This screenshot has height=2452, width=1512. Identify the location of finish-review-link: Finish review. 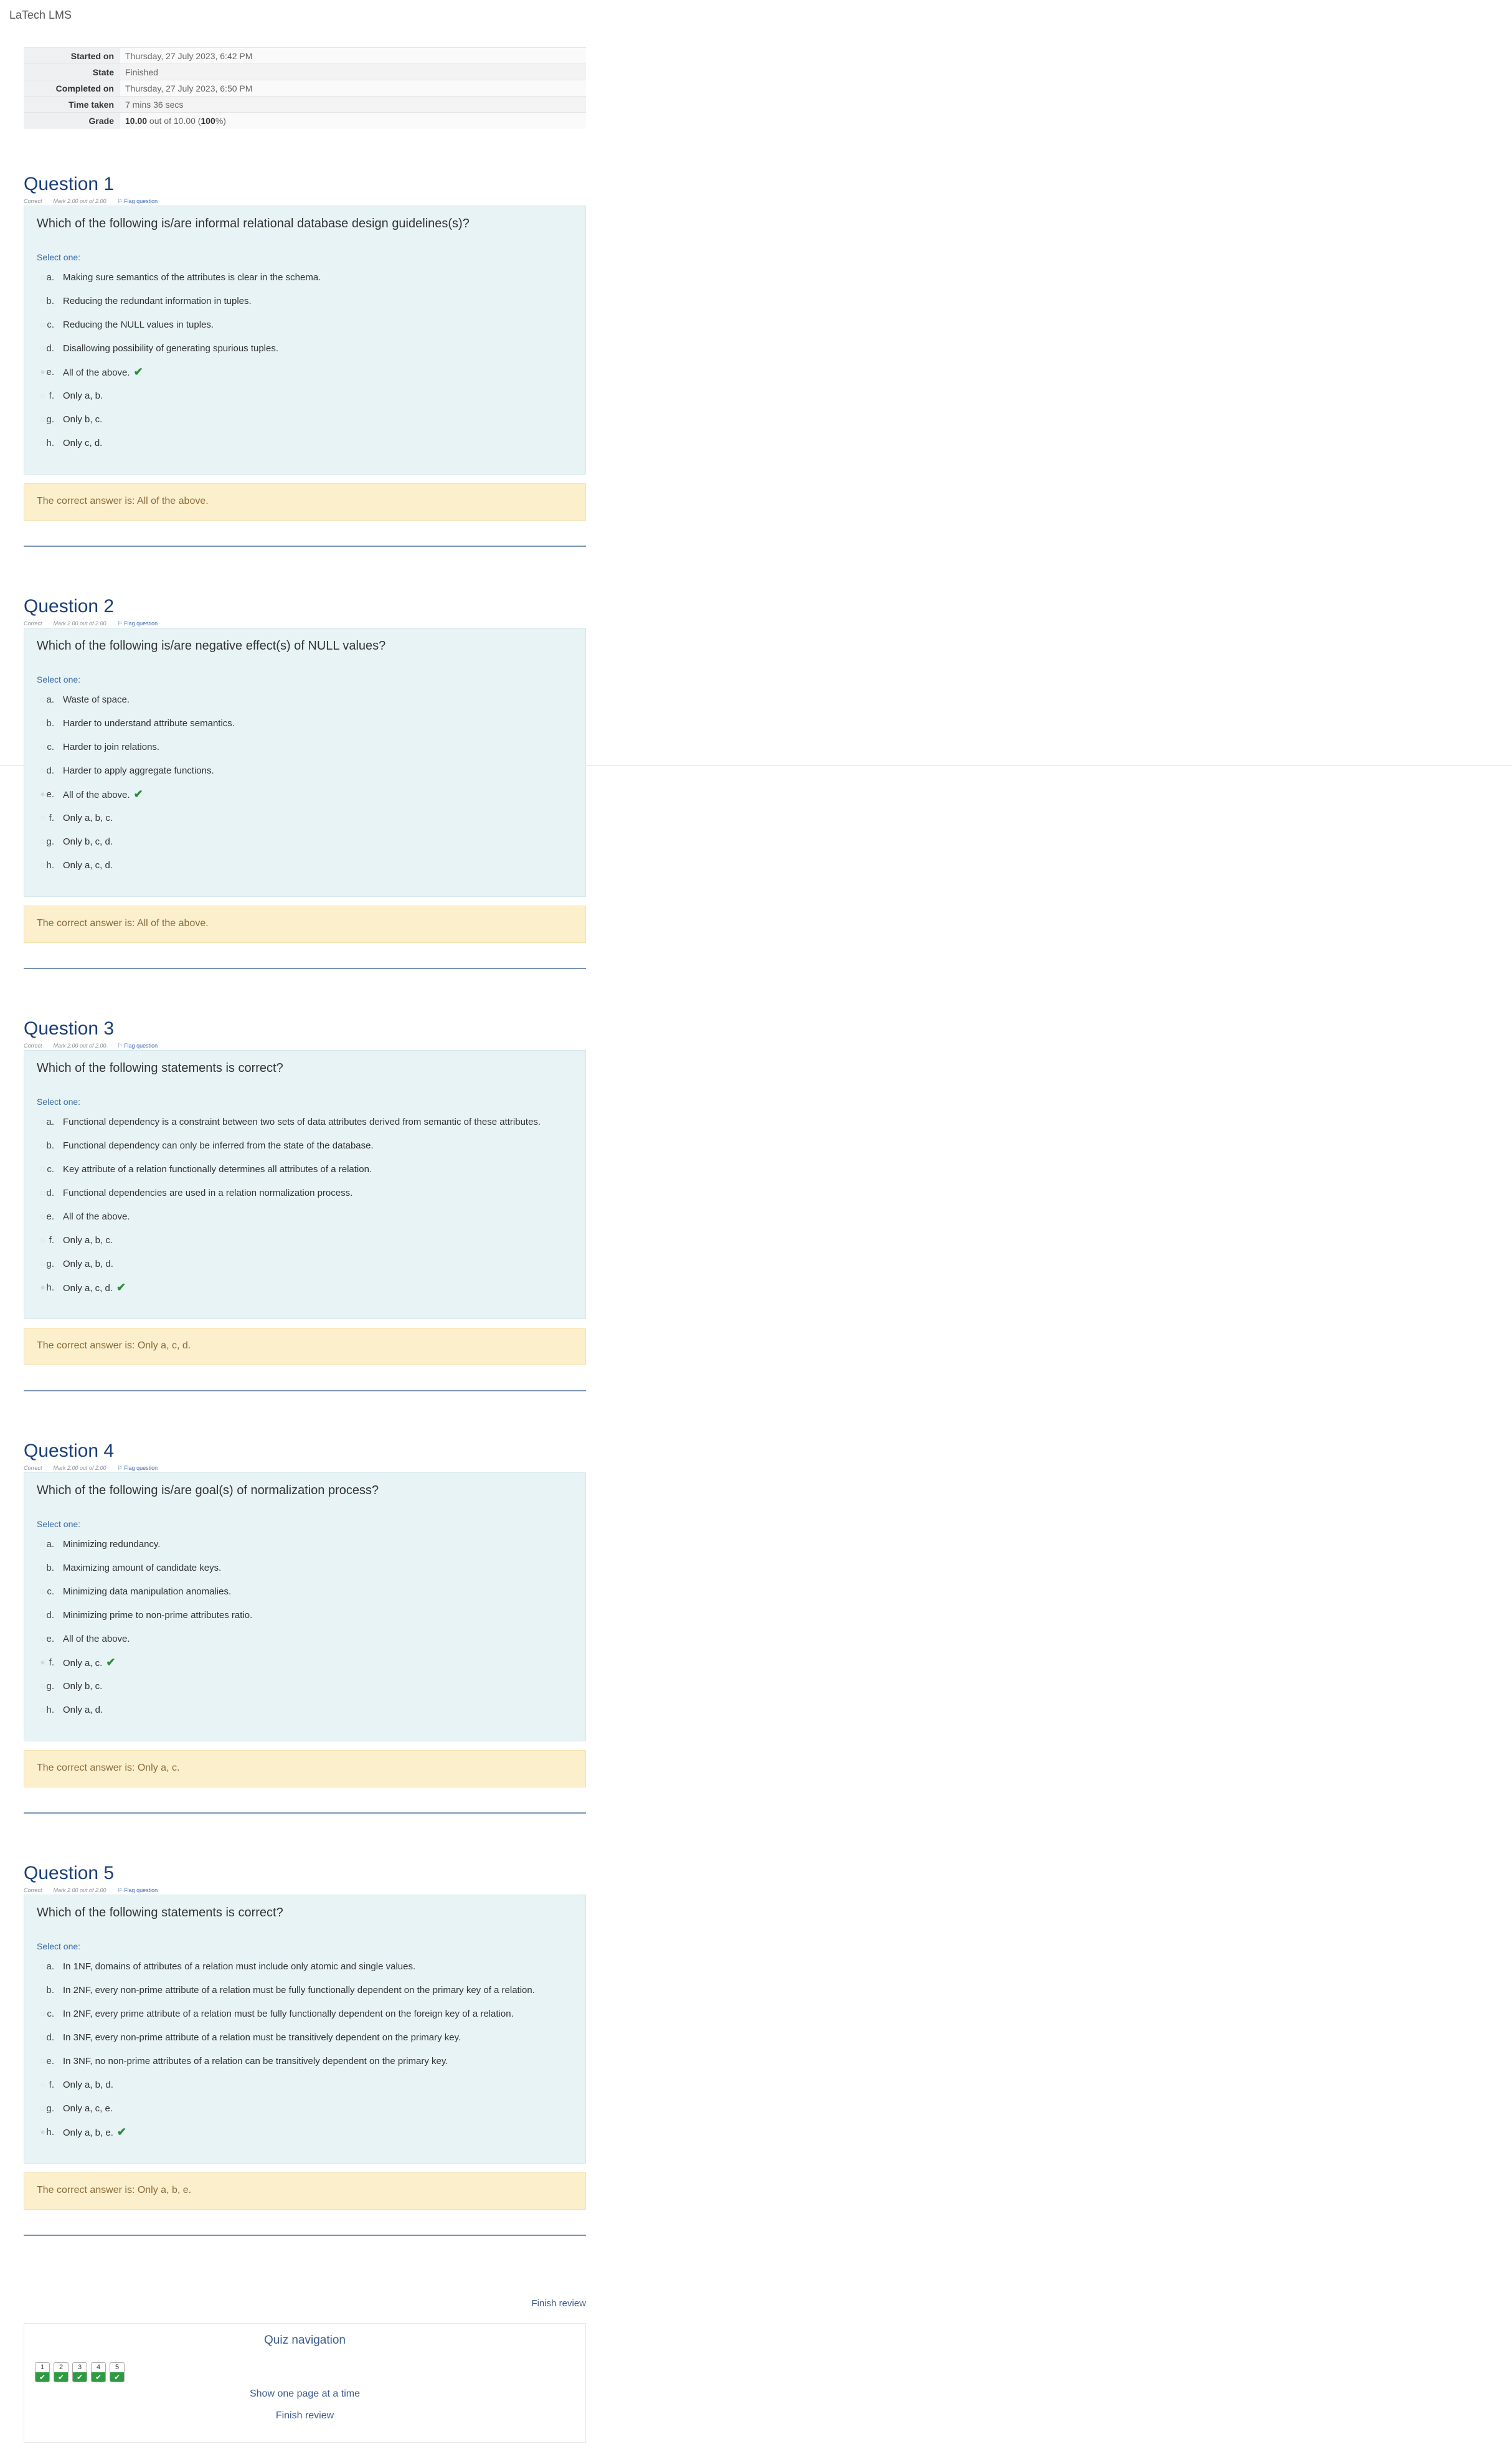
(558, 2303).